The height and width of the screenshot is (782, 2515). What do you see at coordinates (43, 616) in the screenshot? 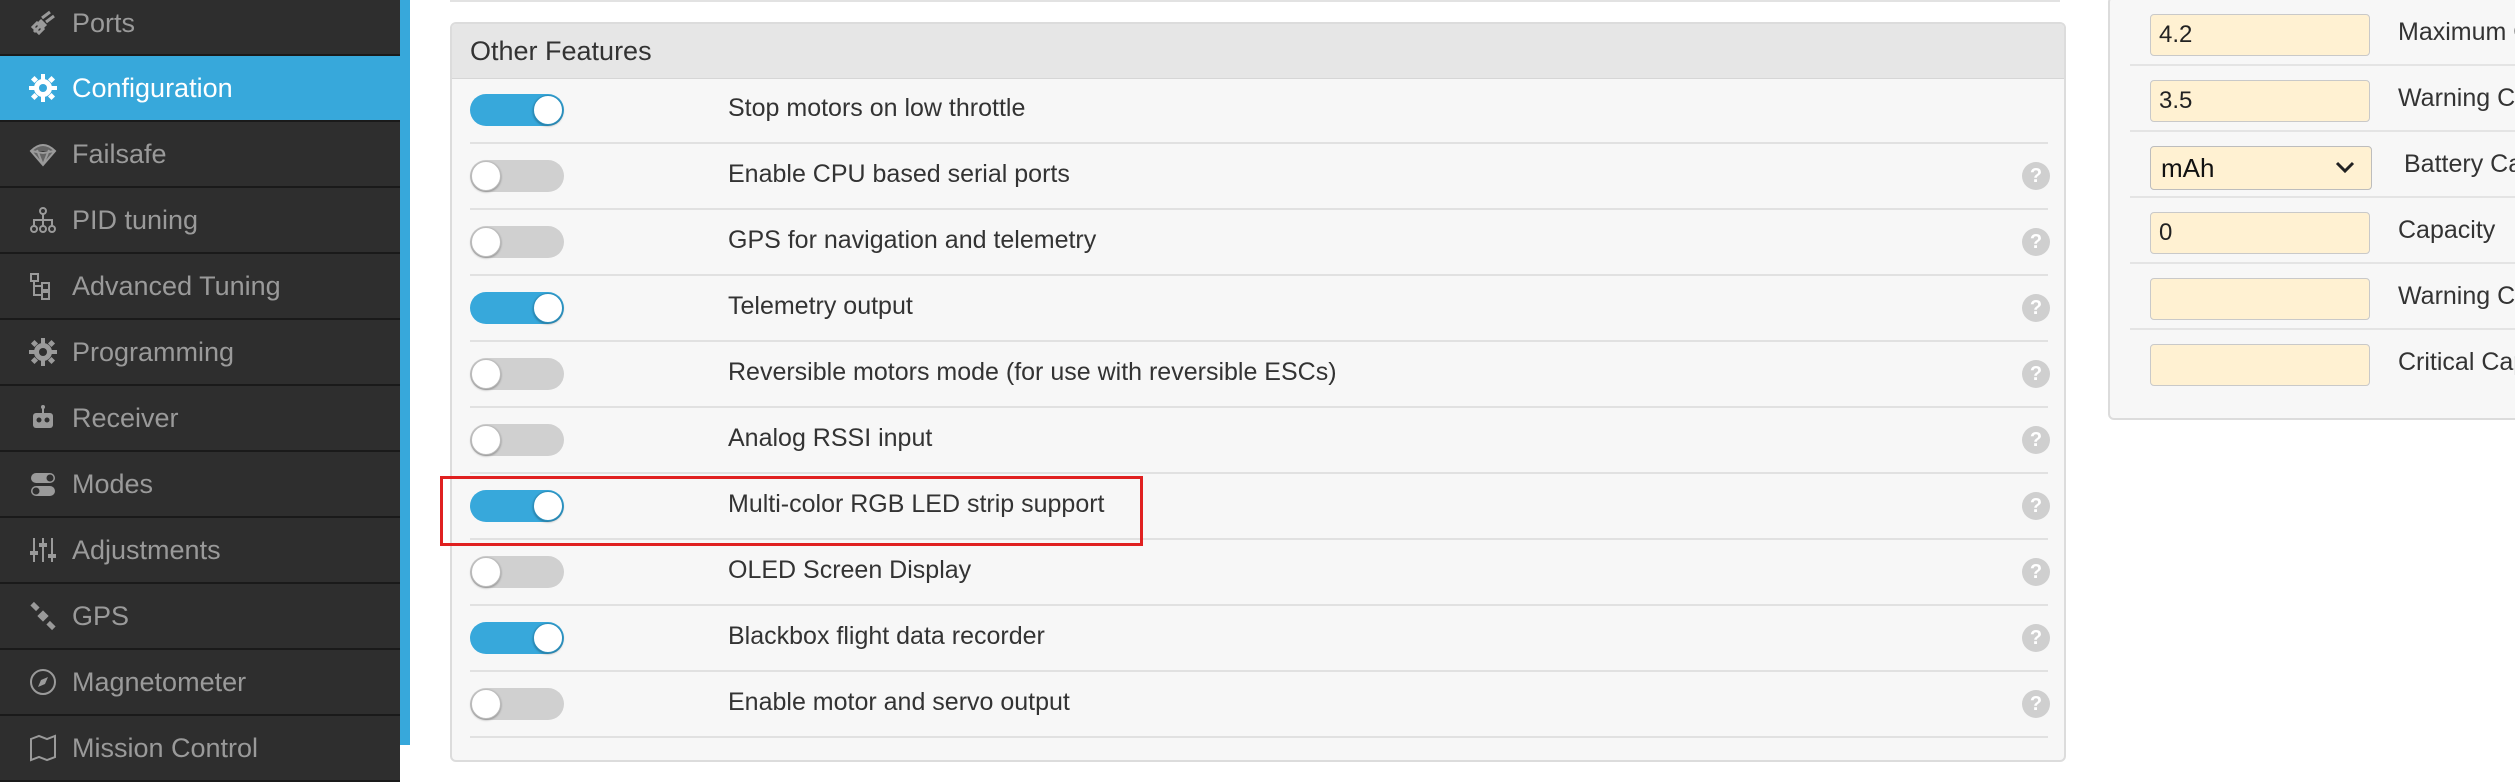
I see `satellite-icon` at bounding box center [43, 616].